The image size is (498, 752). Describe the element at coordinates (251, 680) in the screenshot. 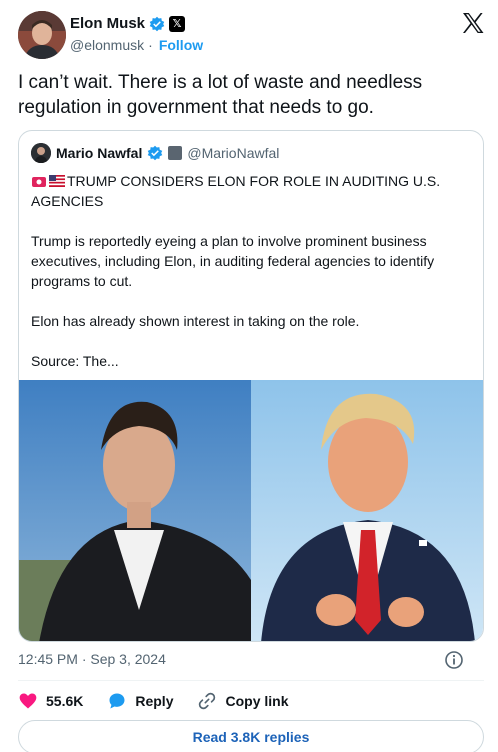

I see `divider` at that location.